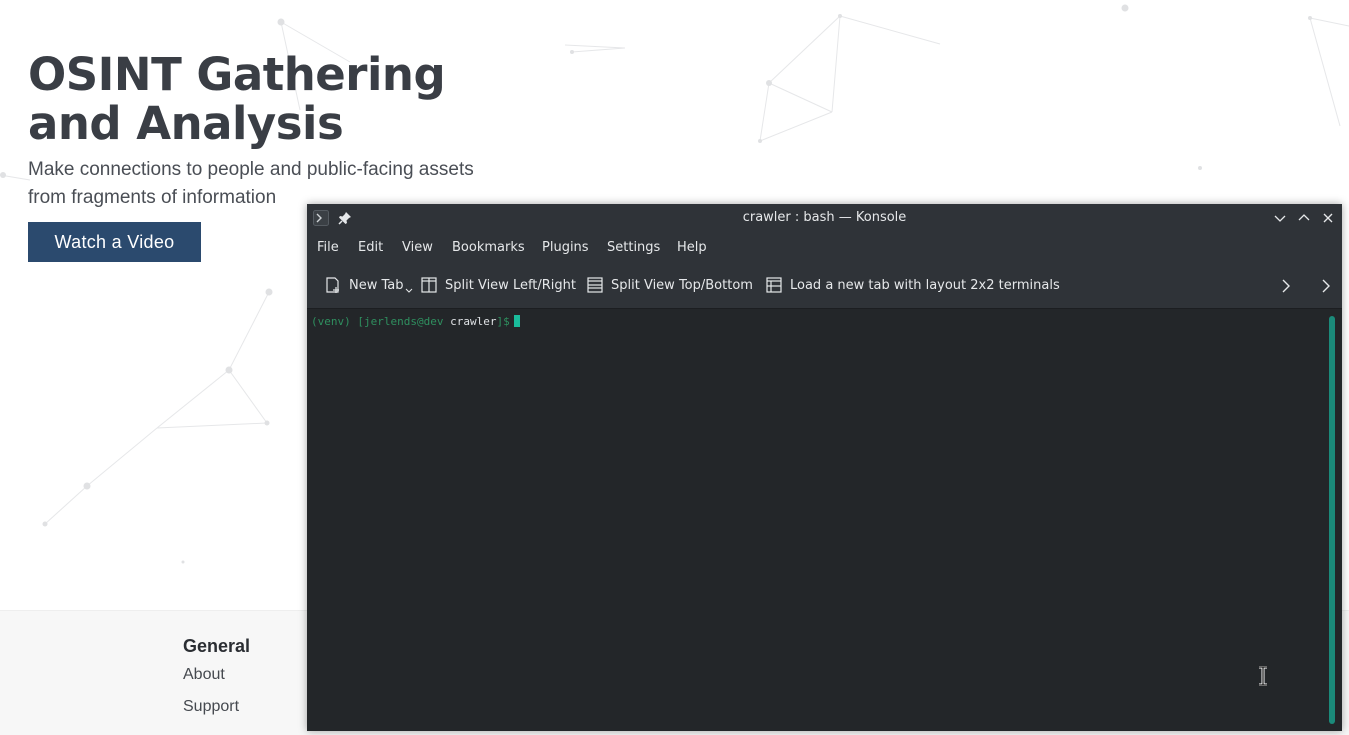  What do you see at coordinates (186, 123) in the screenshot?
I see `hero-title-line2: and Analysis` at bounding box center [186, 123].